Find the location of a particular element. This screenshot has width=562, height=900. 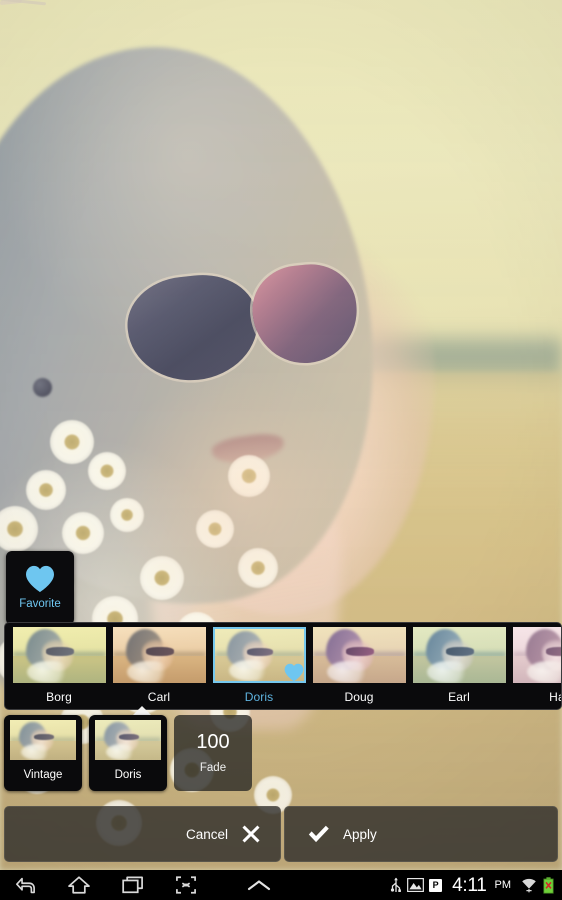

android-navigation-bar: P 4:11 PM is located at coordinates (281, 885).